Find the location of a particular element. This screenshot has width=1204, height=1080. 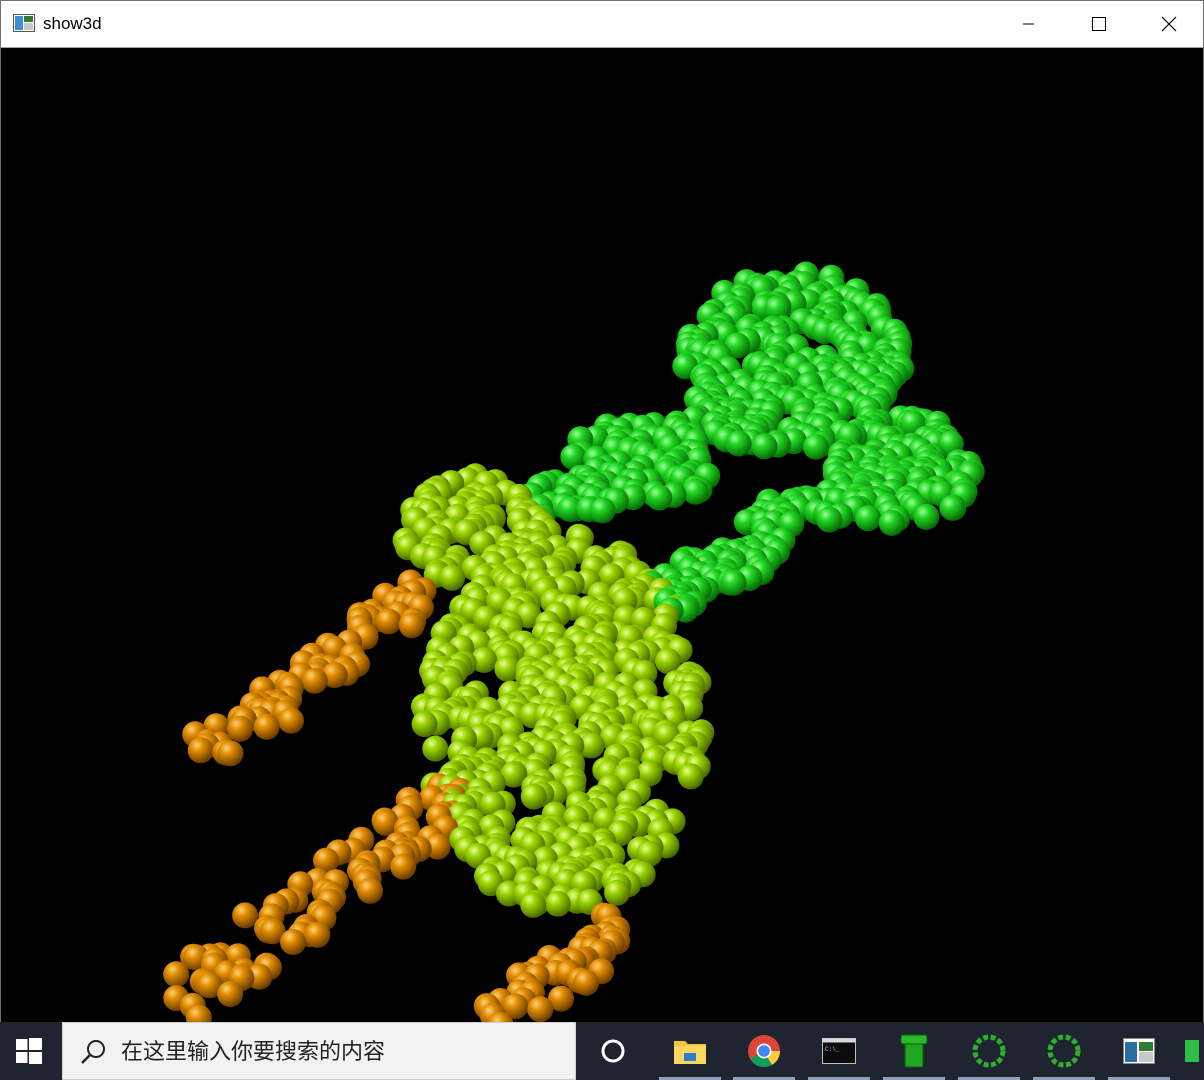

file-explorer-icon is located at coordinates (690, 1052).